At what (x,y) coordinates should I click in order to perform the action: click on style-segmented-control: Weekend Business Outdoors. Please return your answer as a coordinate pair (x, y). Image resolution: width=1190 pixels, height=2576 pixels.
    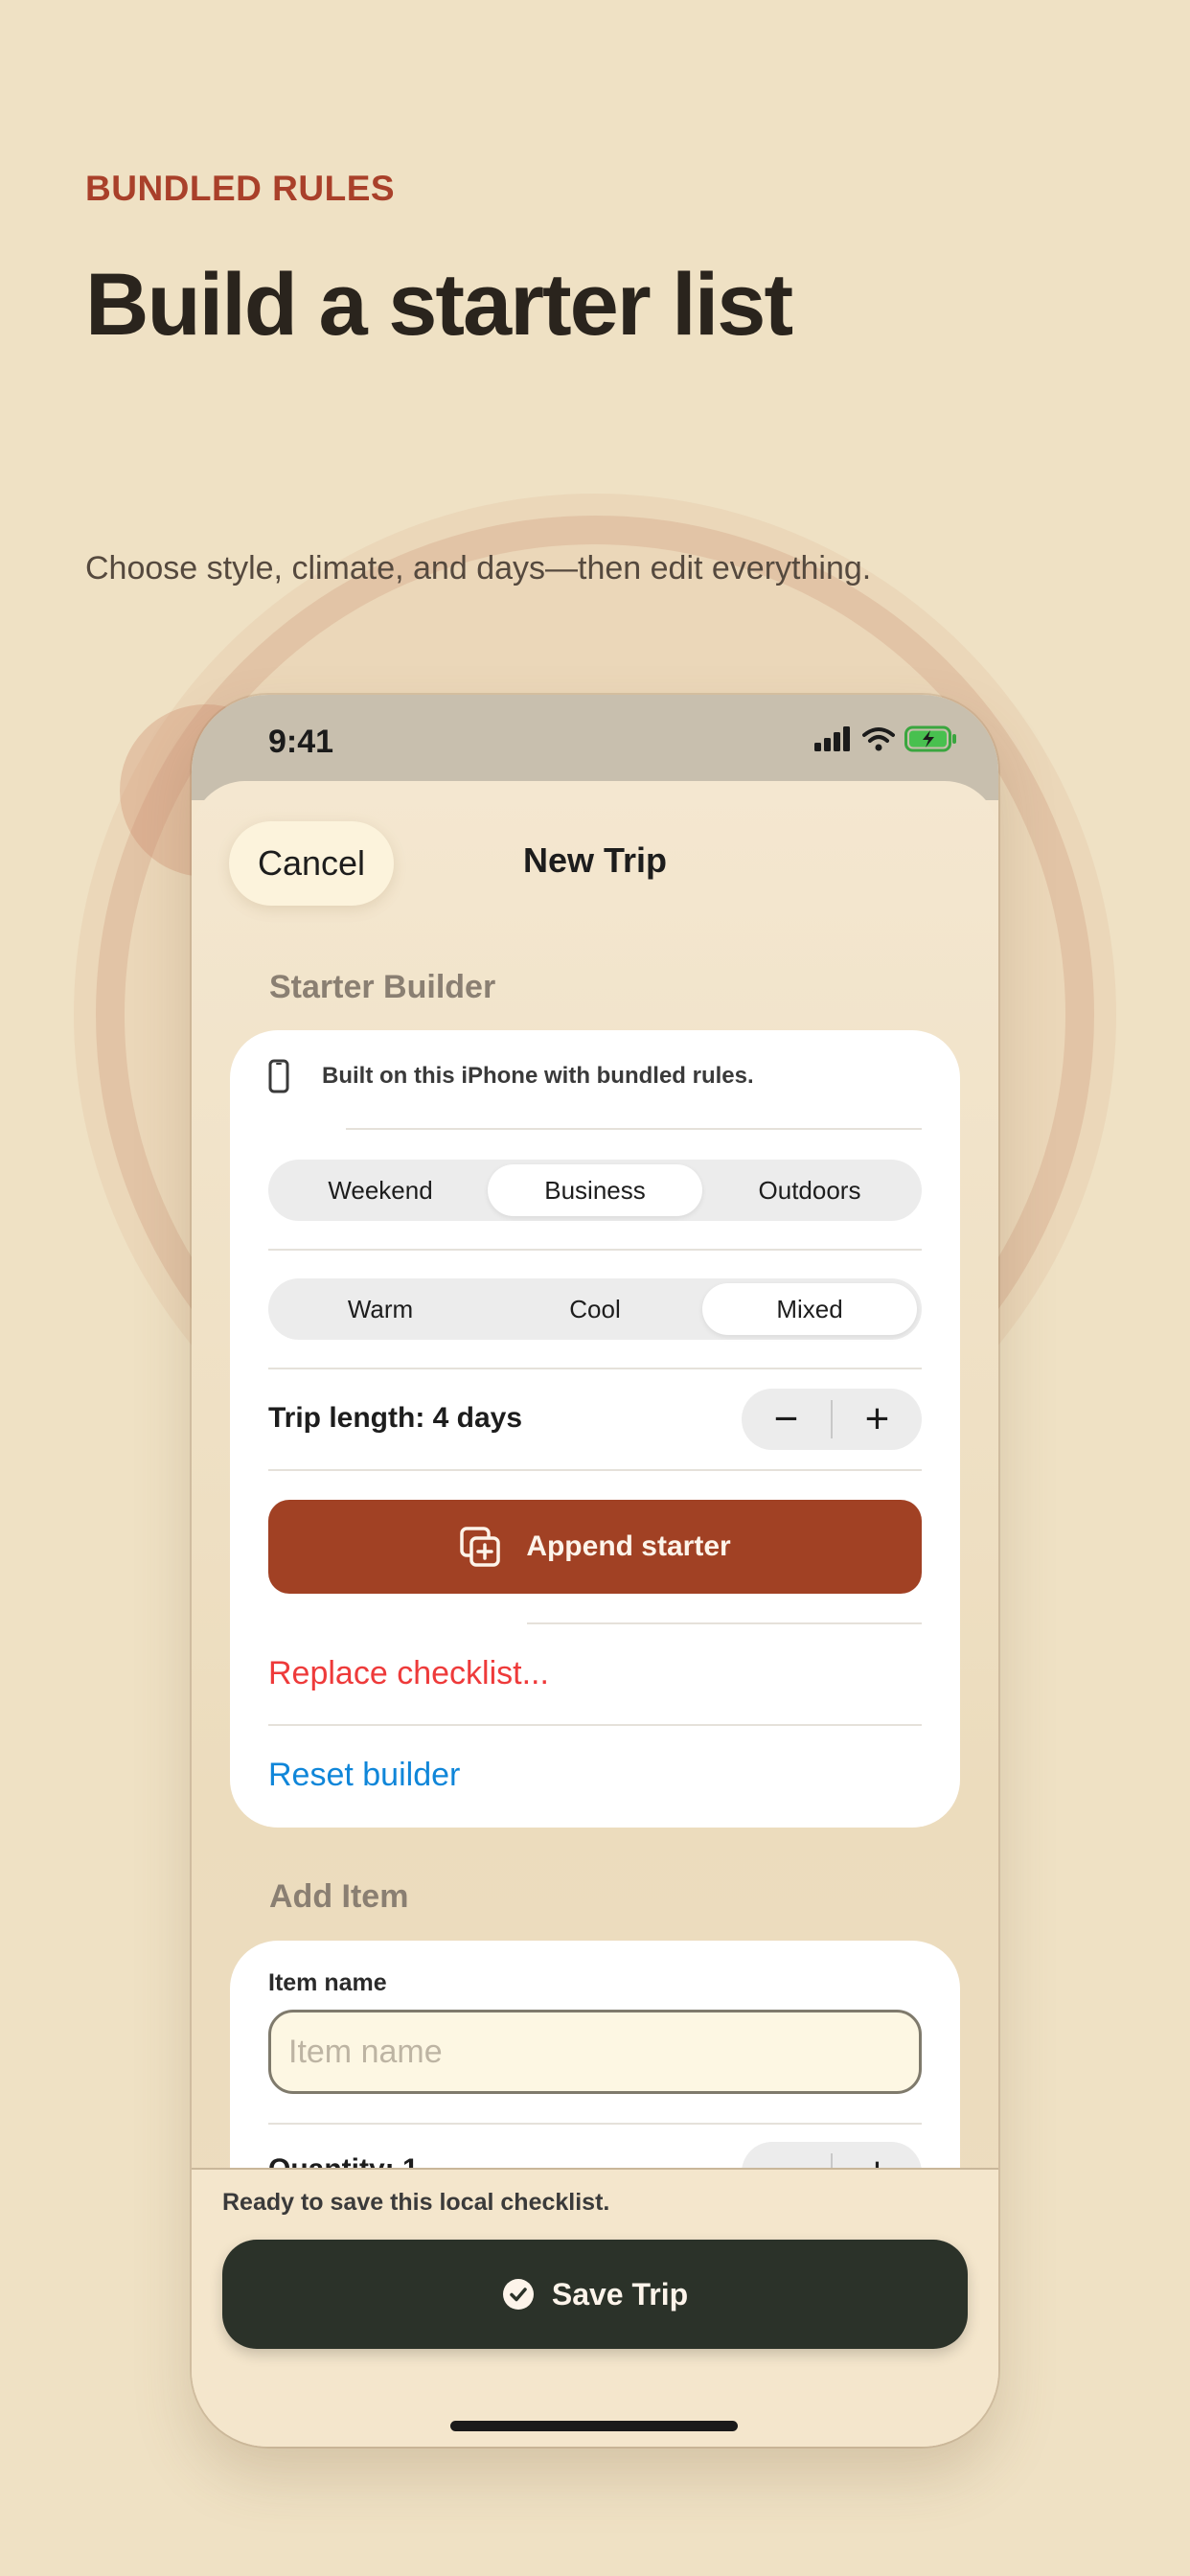
    Looking at the image, I should click on (595, 1190).